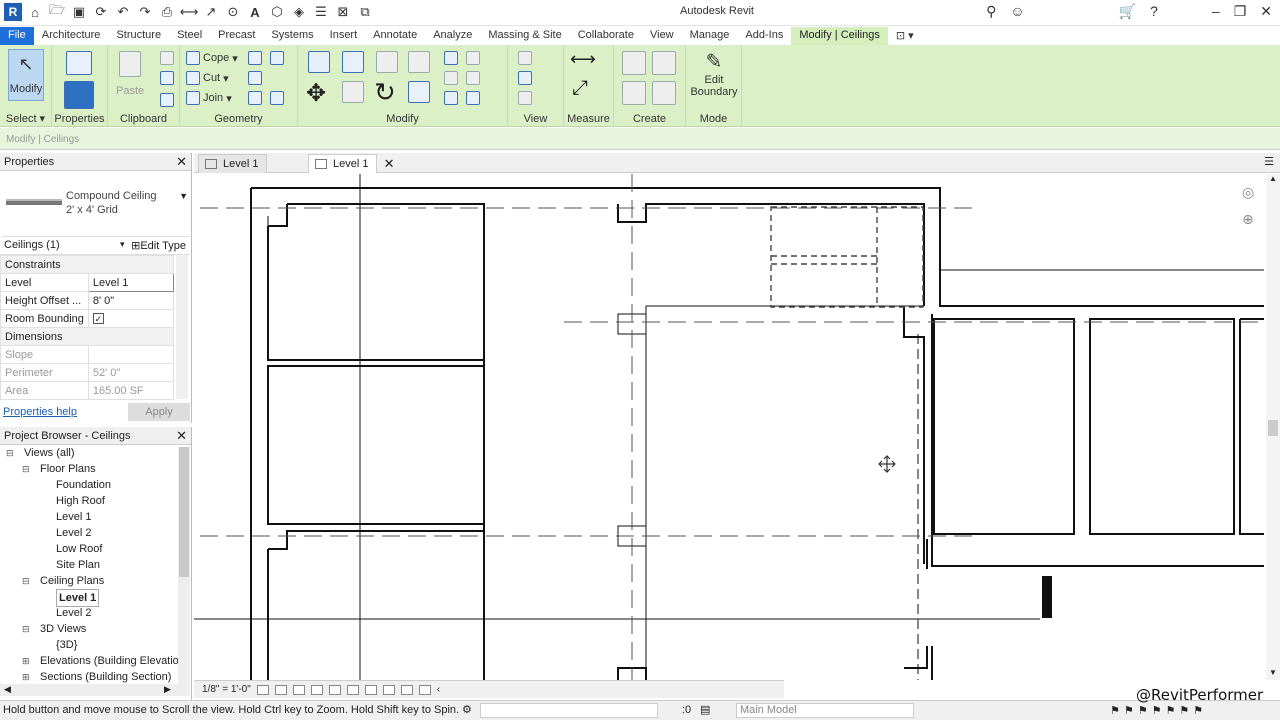 The height and width of the screenshot is (720, 1280). Describe the element at coordinates (452, 36) in the screenshot. I see `tab-analyze: Analyze` at that location.